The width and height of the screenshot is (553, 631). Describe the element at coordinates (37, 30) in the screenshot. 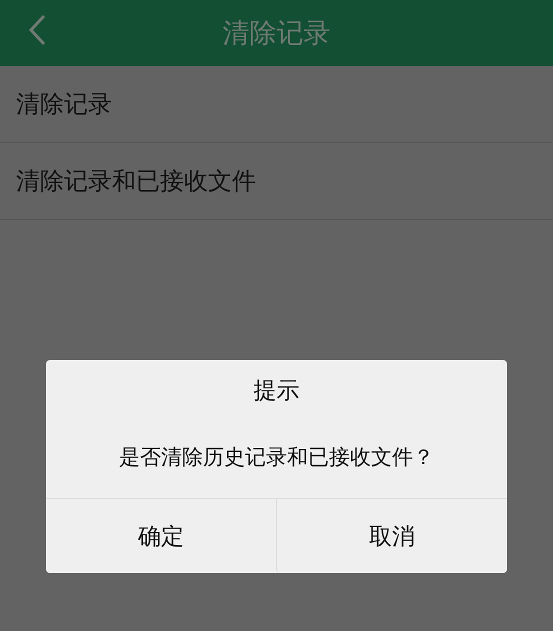

I see `back-icon` at that location.